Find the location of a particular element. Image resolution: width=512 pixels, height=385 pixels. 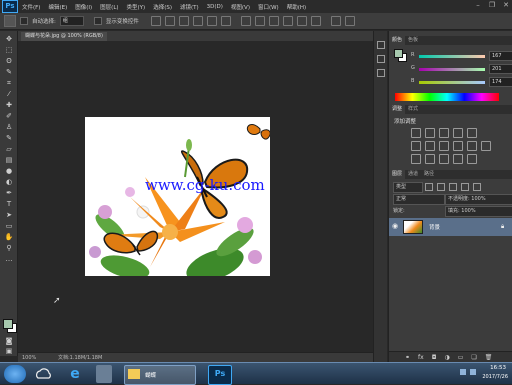

red-value: 167 is located at coordinates (500, 56).